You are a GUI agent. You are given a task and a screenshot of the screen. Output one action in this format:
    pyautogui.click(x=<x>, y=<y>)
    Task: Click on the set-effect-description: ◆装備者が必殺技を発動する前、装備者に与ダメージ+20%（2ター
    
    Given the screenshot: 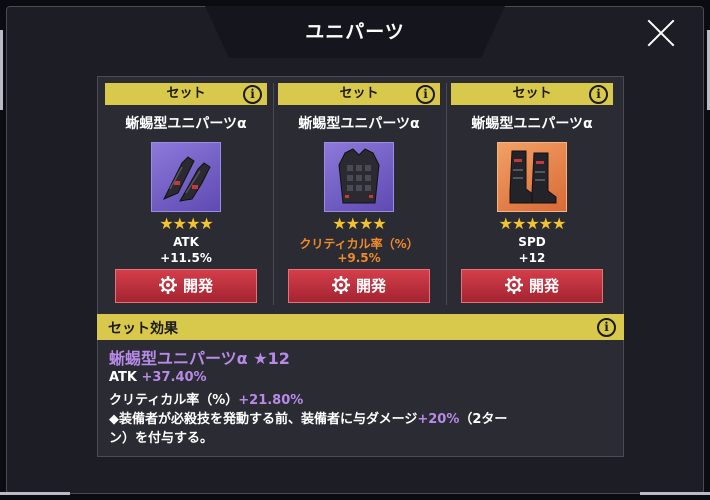 What is the action you would take?
    pyautogui.click(x=308, y=417)
    